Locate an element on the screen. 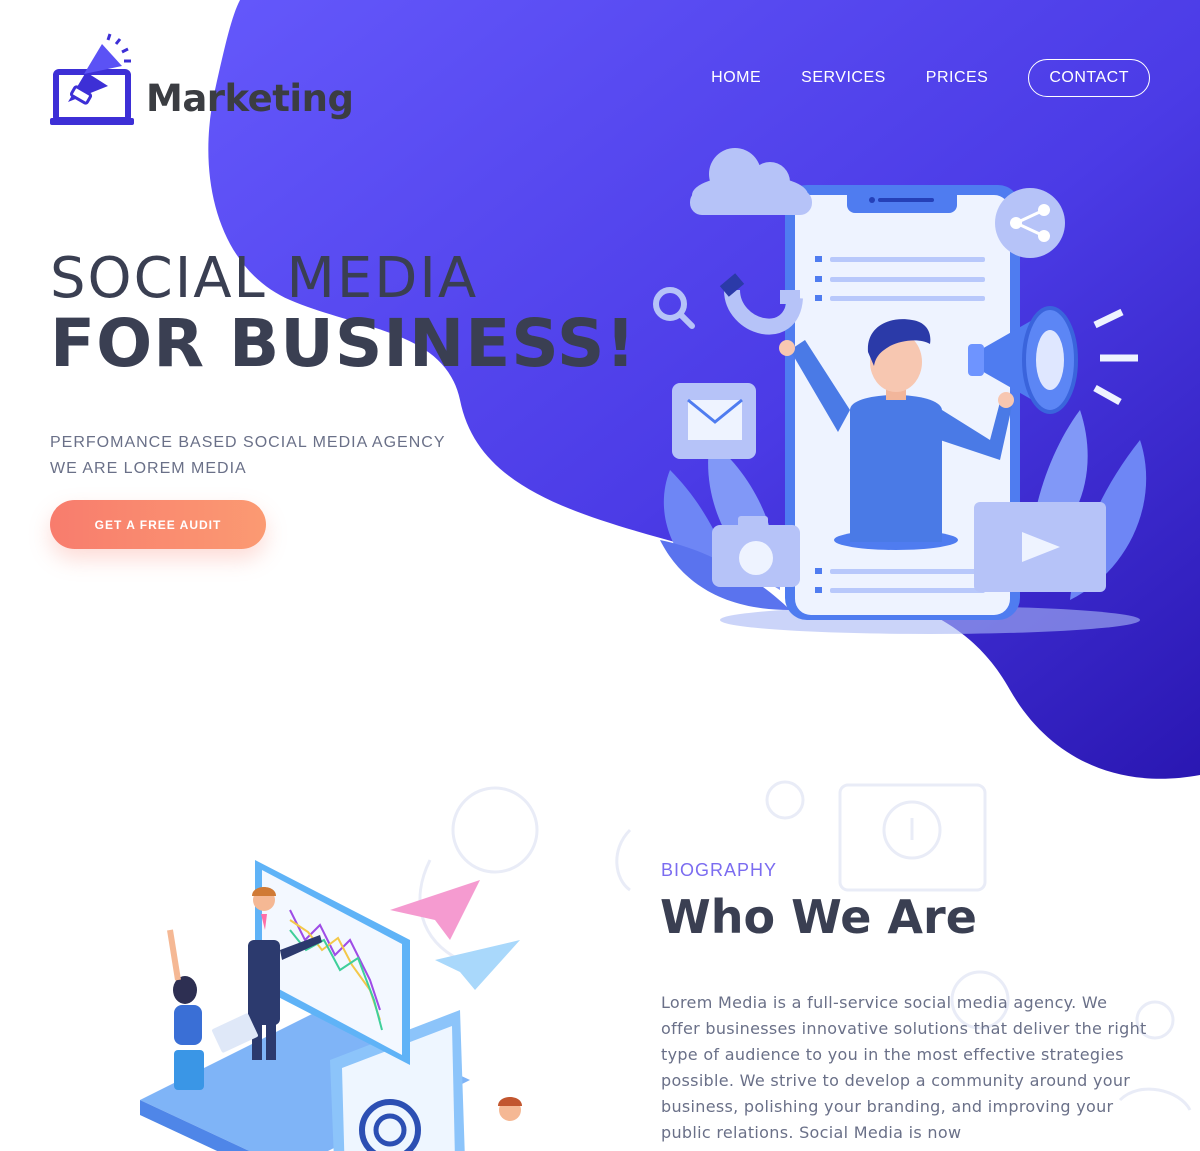 This screenshot has height=1151, width=1200. biography-illustration is located at coordinates (331, 1005).